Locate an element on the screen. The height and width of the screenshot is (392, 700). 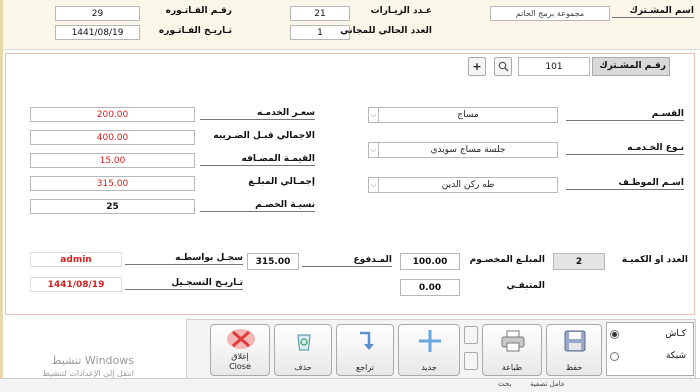
pre-tax-total-value: 400.00 is located at coordinates (112, 137).